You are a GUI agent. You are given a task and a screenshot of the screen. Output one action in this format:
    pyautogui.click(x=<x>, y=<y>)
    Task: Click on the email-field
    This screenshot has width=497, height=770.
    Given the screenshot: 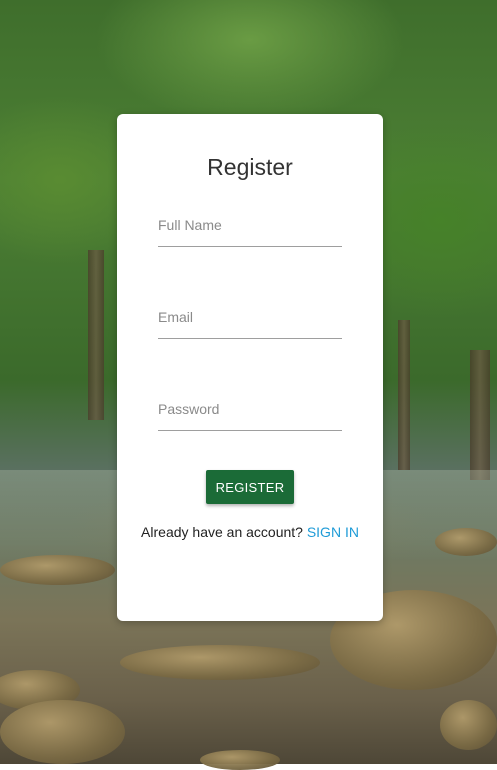 What is the action you would take?
    pyautogui.click(x=250, y=320)
    